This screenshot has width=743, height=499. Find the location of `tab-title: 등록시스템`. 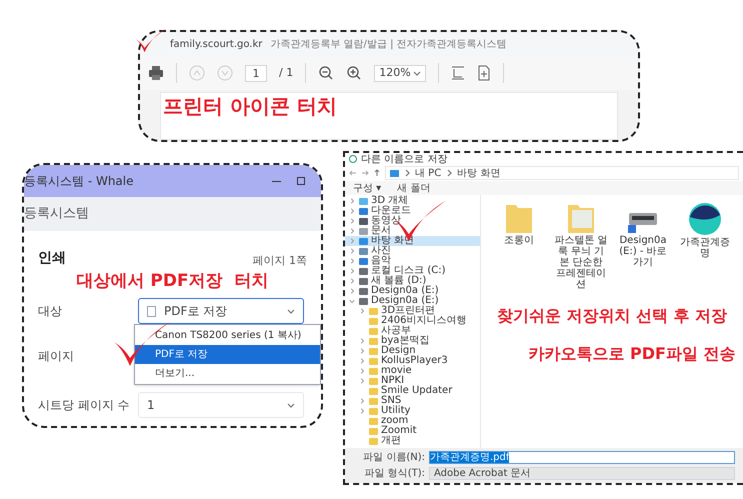

tab-title: 등록시스템 is located at coordinates (56, 214).